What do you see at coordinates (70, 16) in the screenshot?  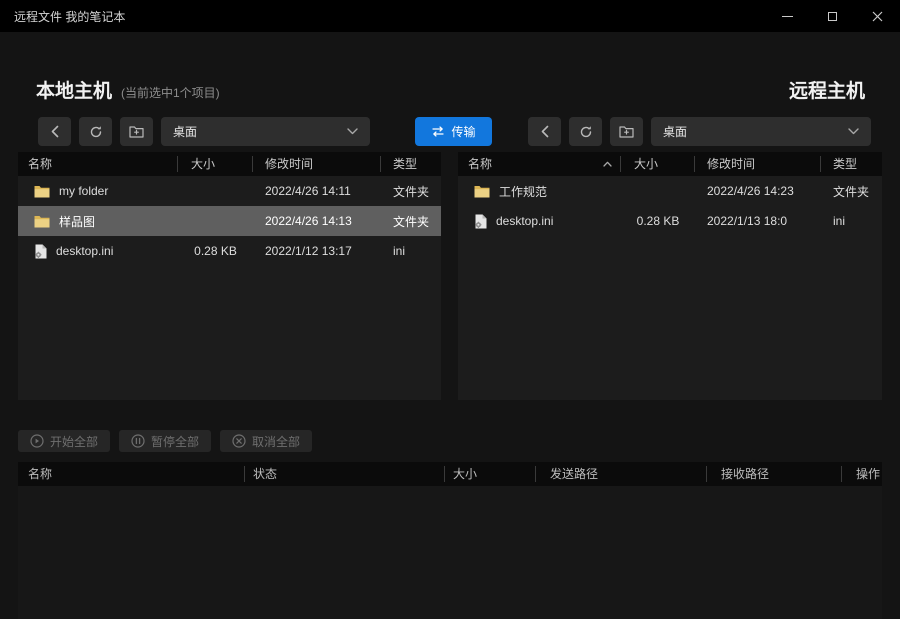 I see `window-title: 远程文件 我的笔记本` at bounding box center [70, 16].